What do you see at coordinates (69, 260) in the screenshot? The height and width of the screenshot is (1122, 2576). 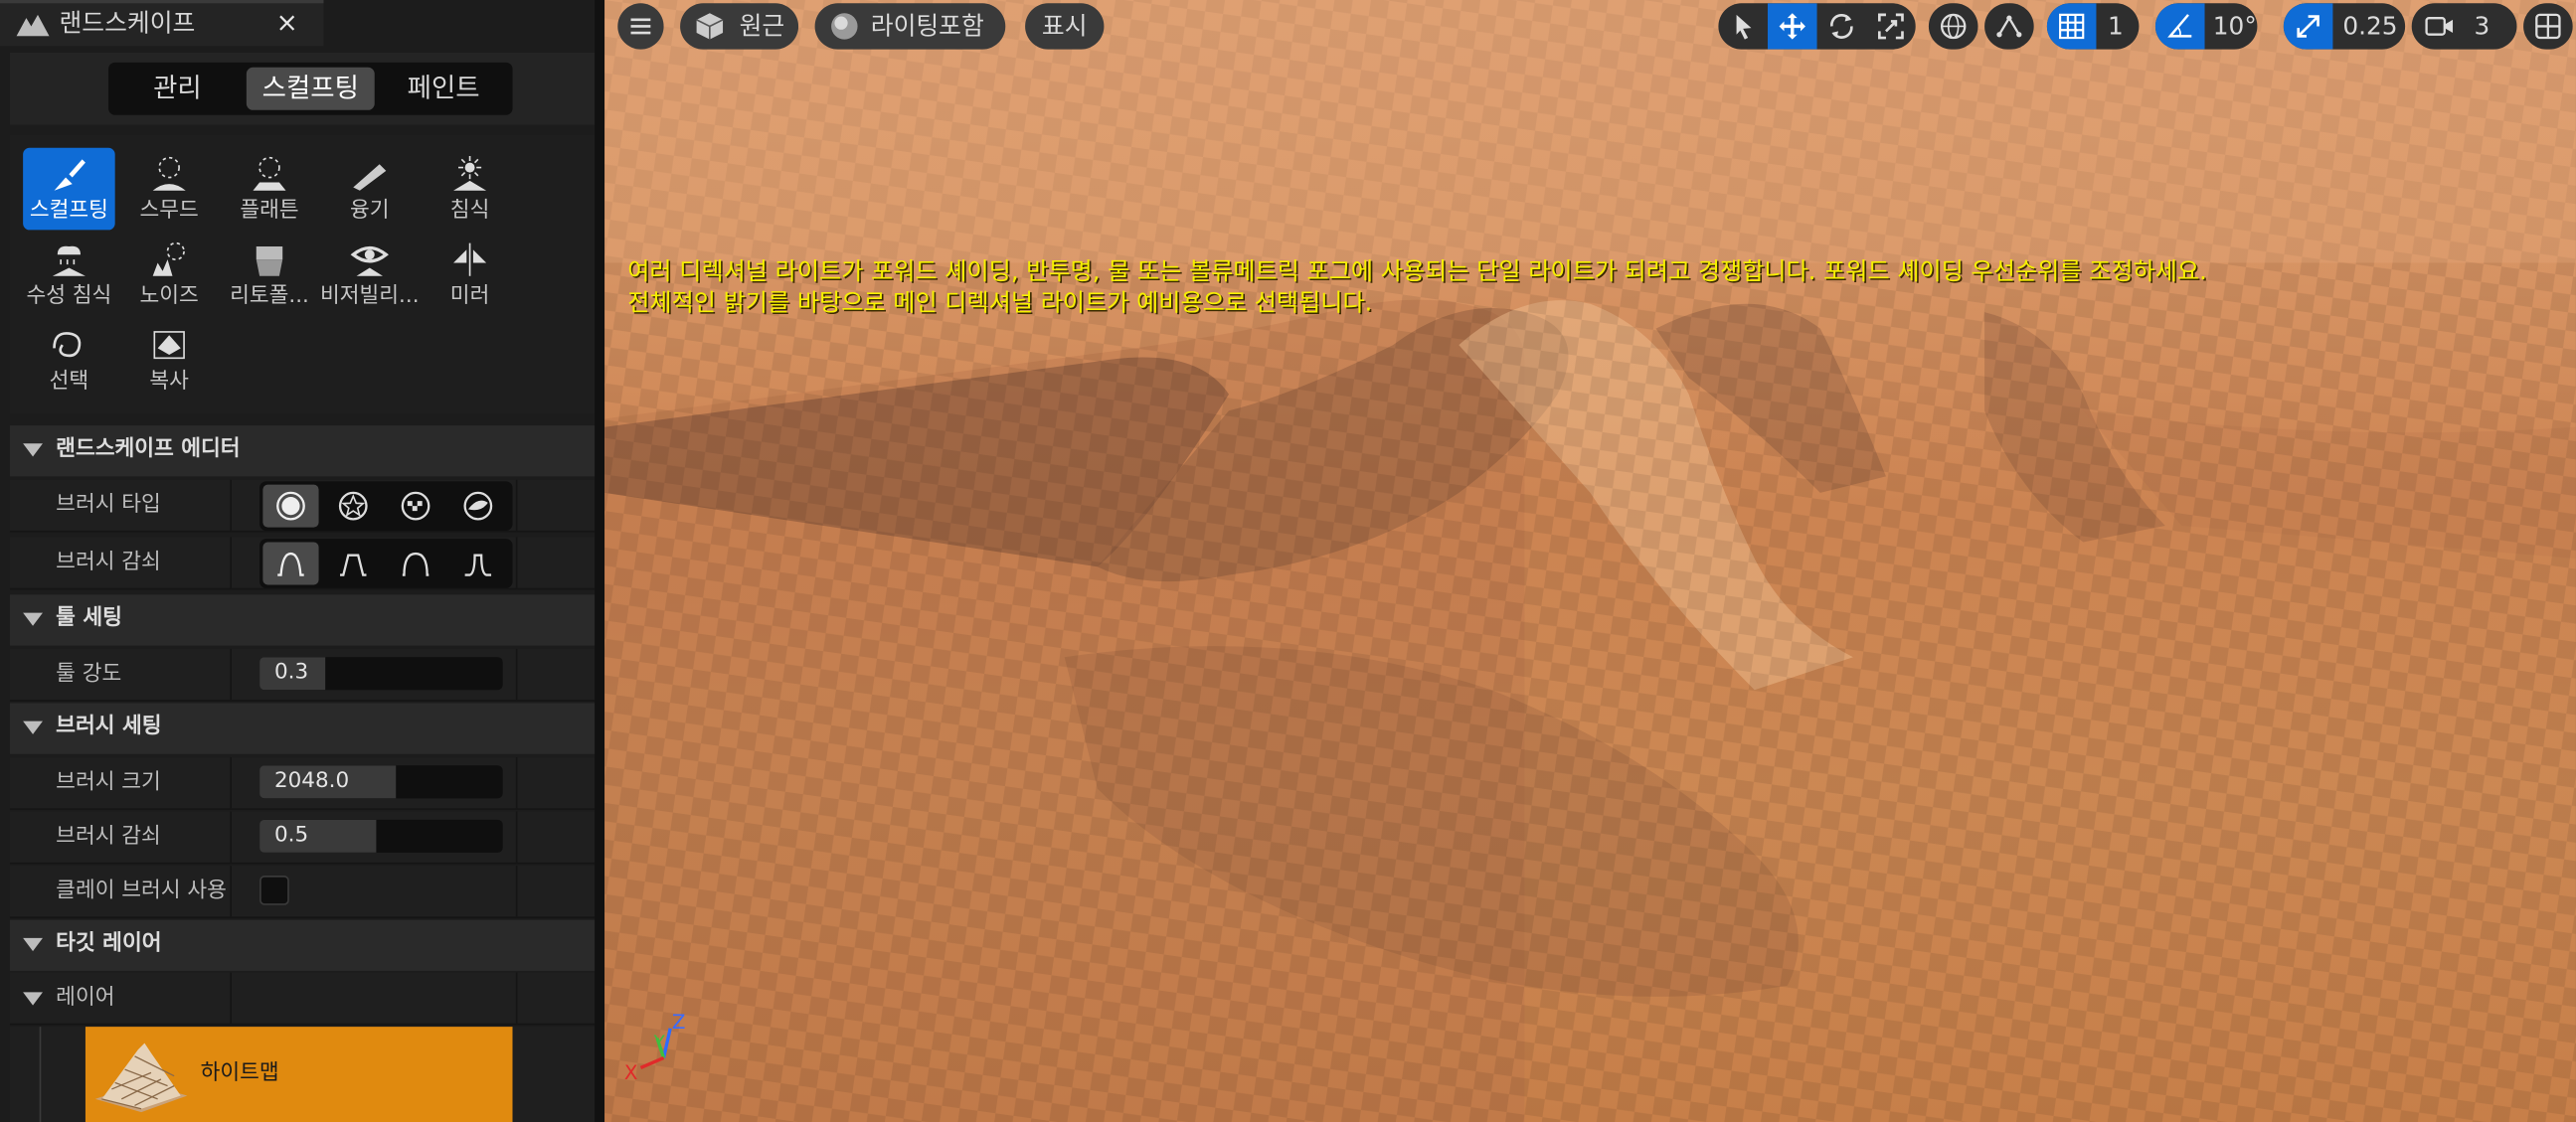 I see `hydro-erosion-icon` at bounding box center [69, 260].